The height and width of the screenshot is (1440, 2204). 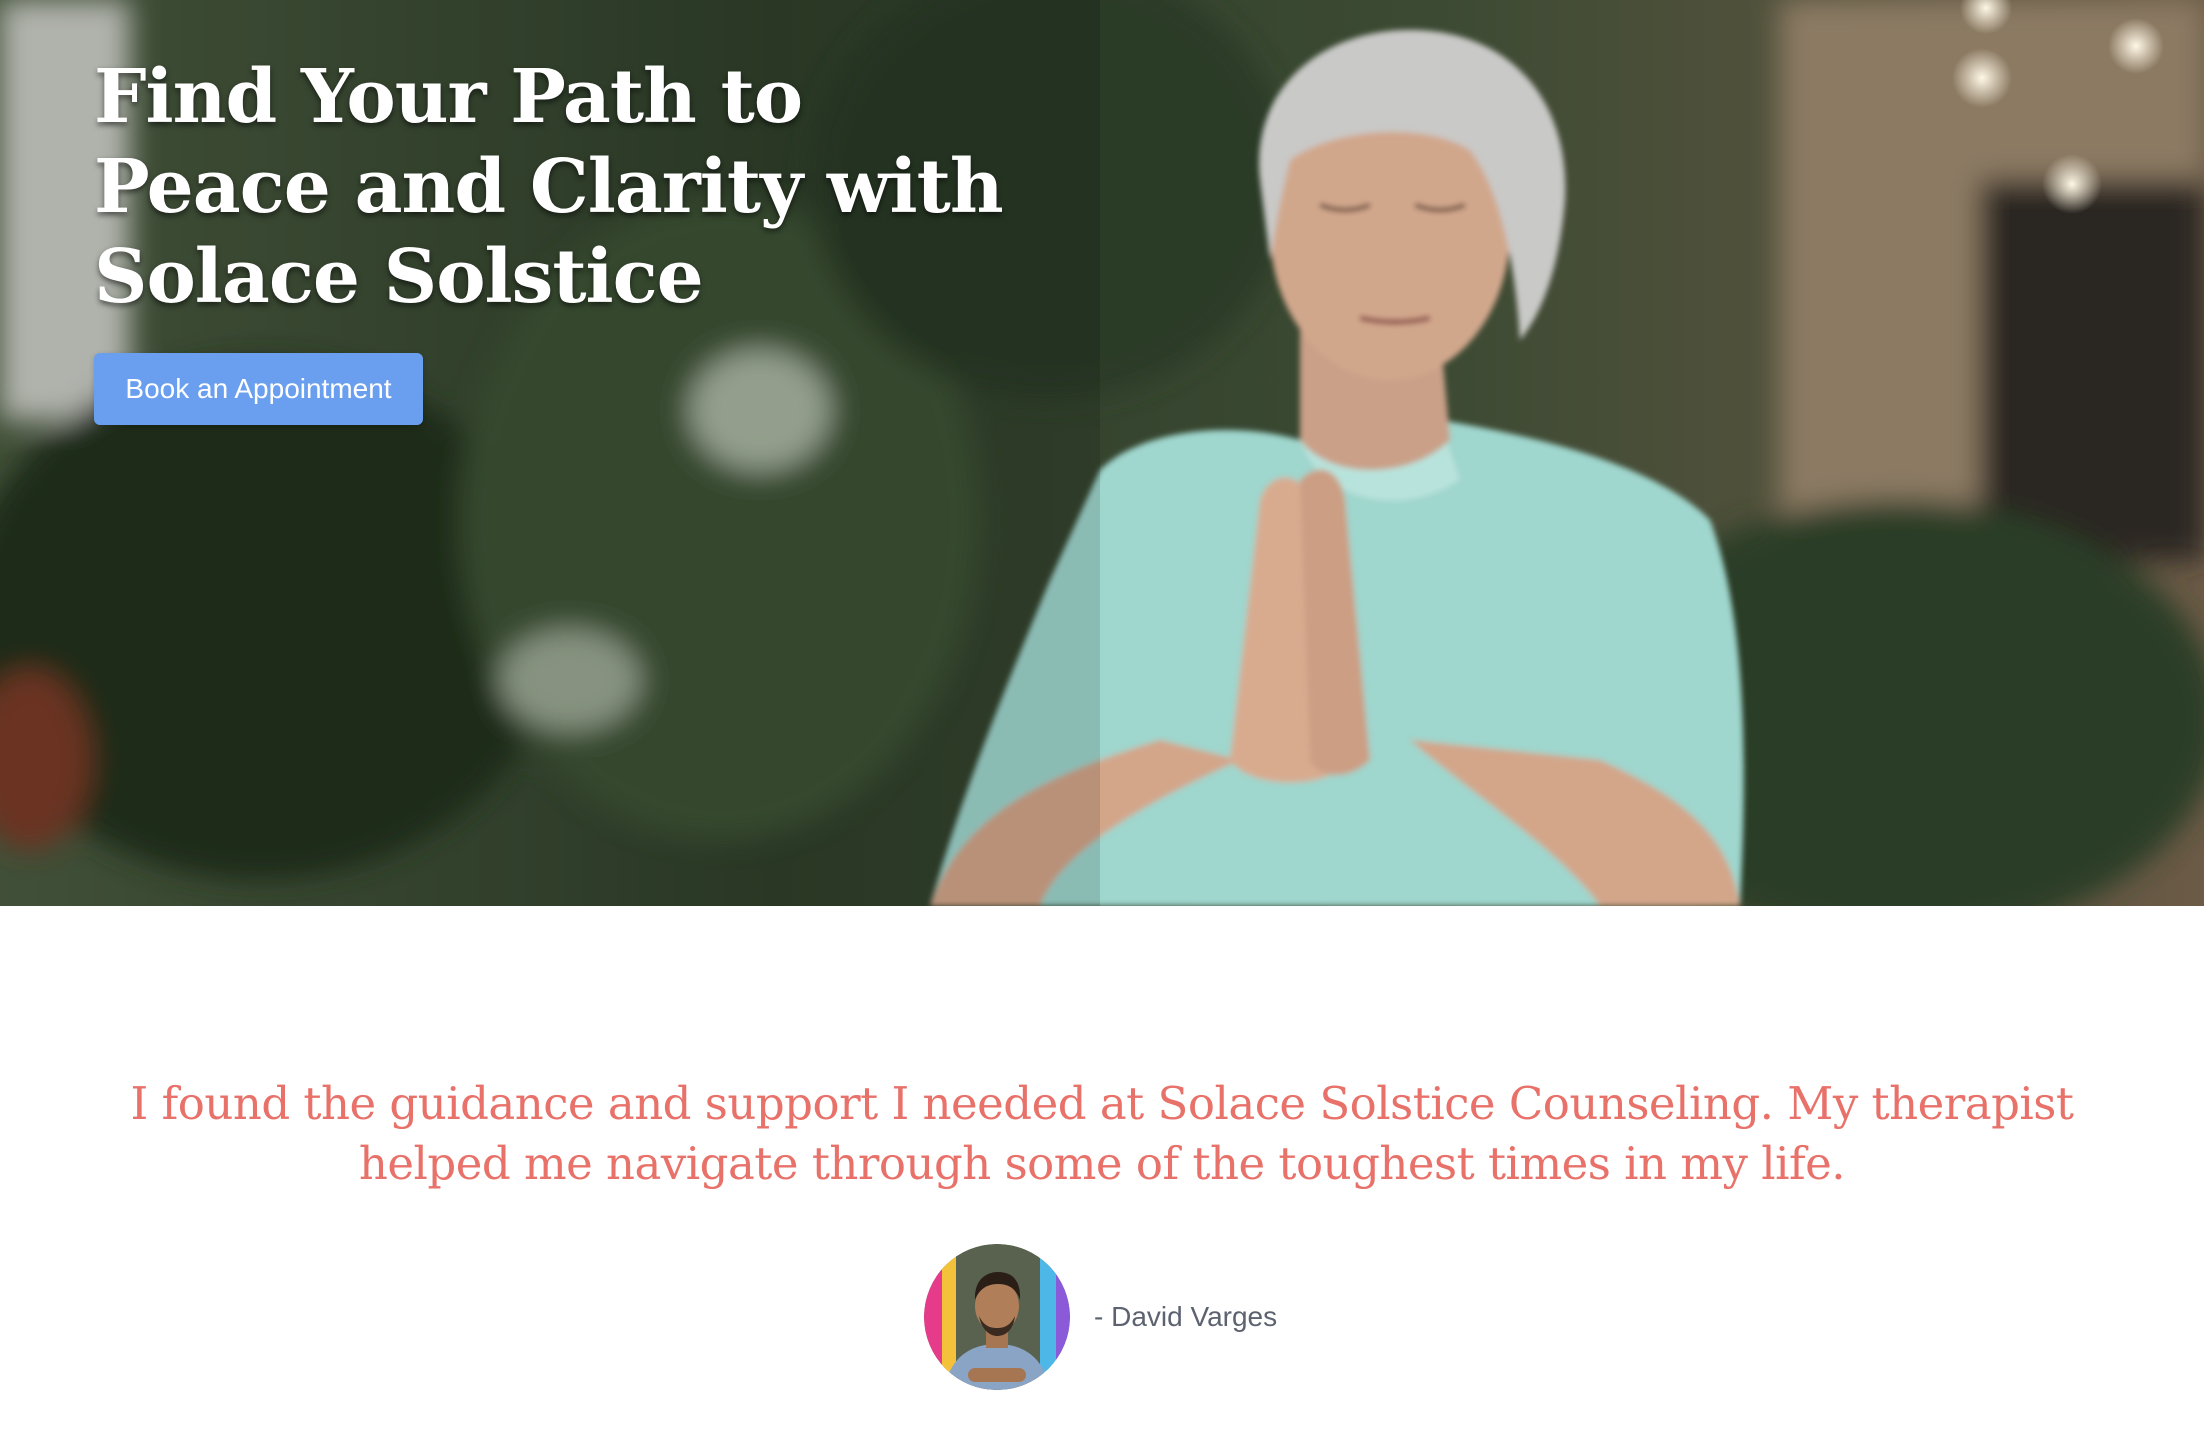 I want to click on book-appointment-button: Book an Appointment, so click(x=258, y=389).